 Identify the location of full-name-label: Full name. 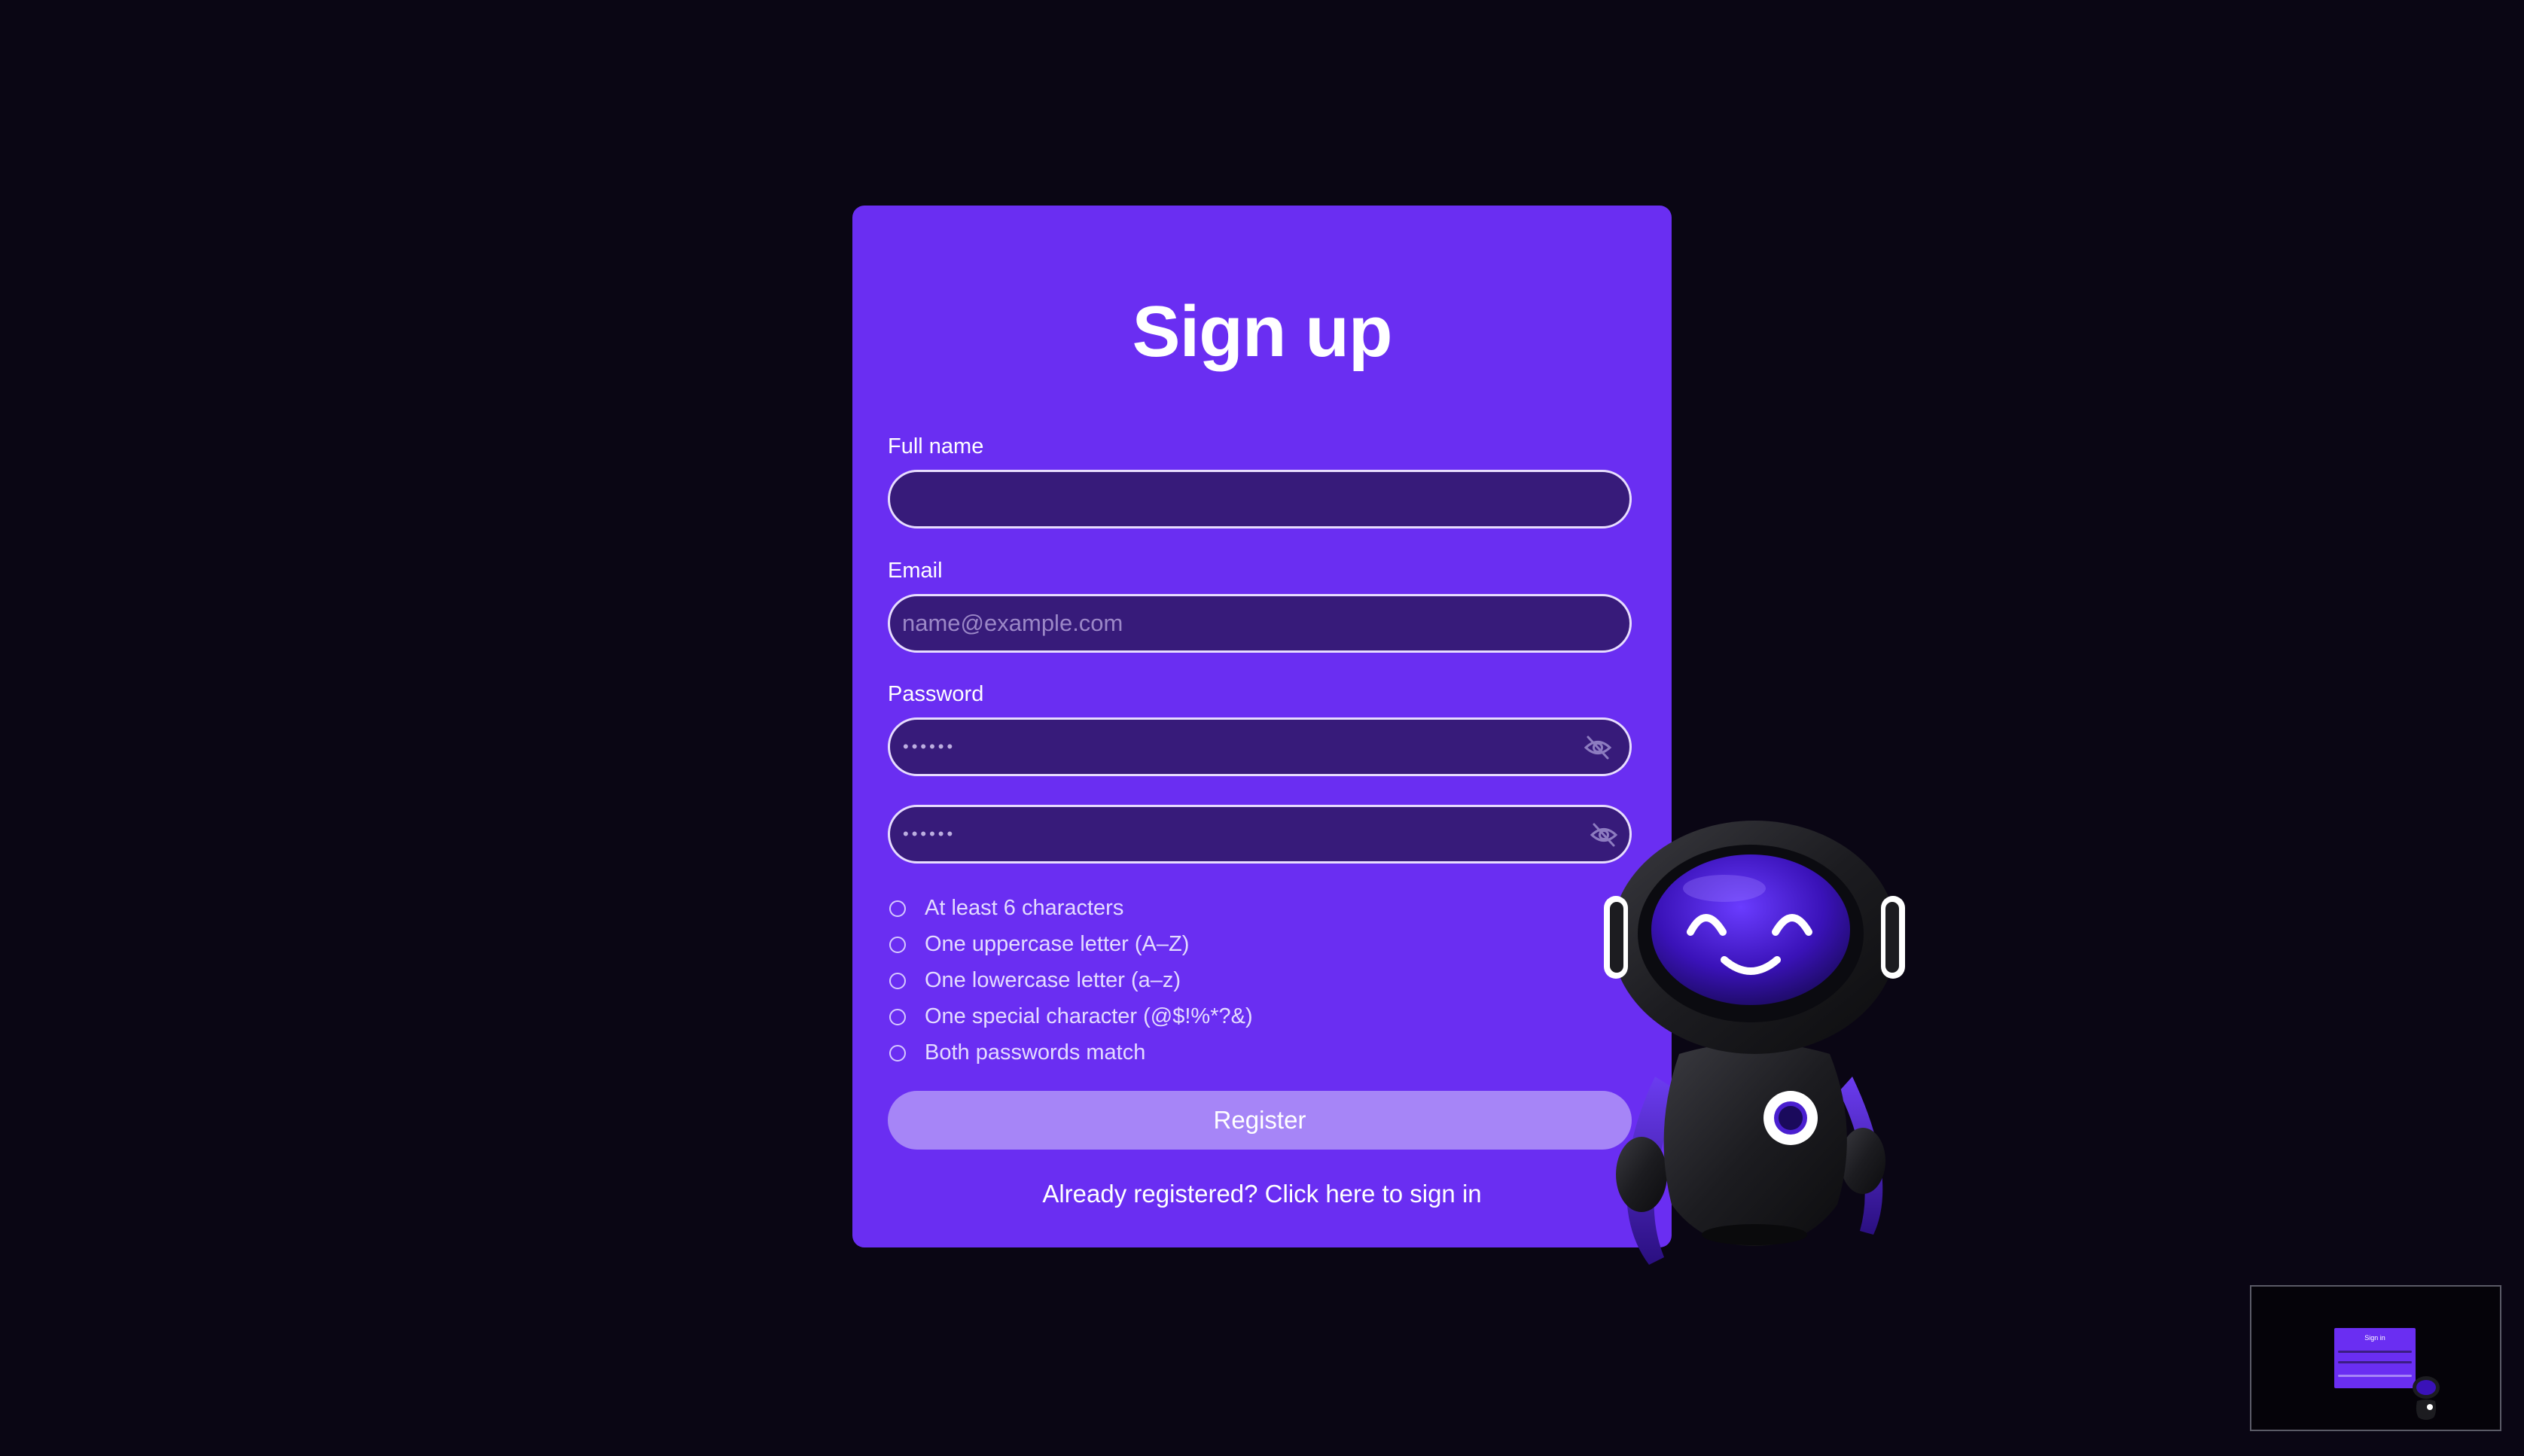
(936, 446).